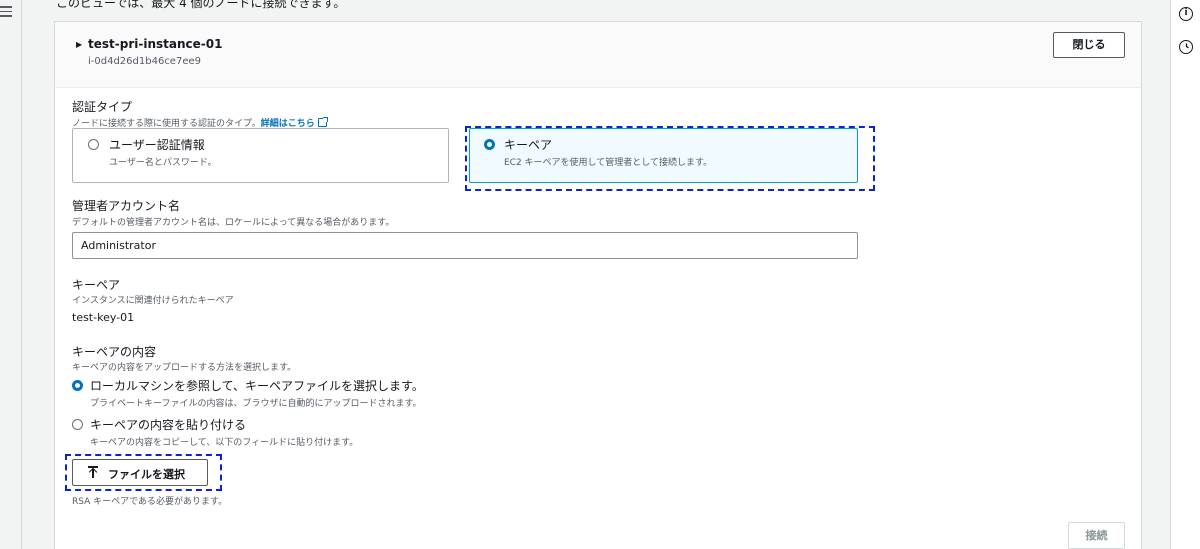 The width and height of the screenshot is (1200, 549). I want to click on keypair-label: キーペア, so click(96, 285).